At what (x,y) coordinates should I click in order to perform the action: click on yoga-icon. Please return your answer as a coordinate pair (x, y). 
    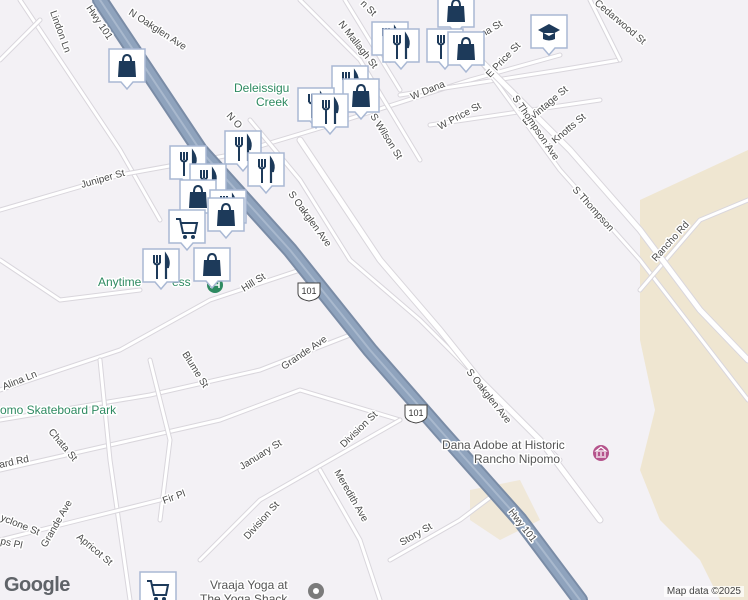
    Looking at the image, I should click on (316, 591).